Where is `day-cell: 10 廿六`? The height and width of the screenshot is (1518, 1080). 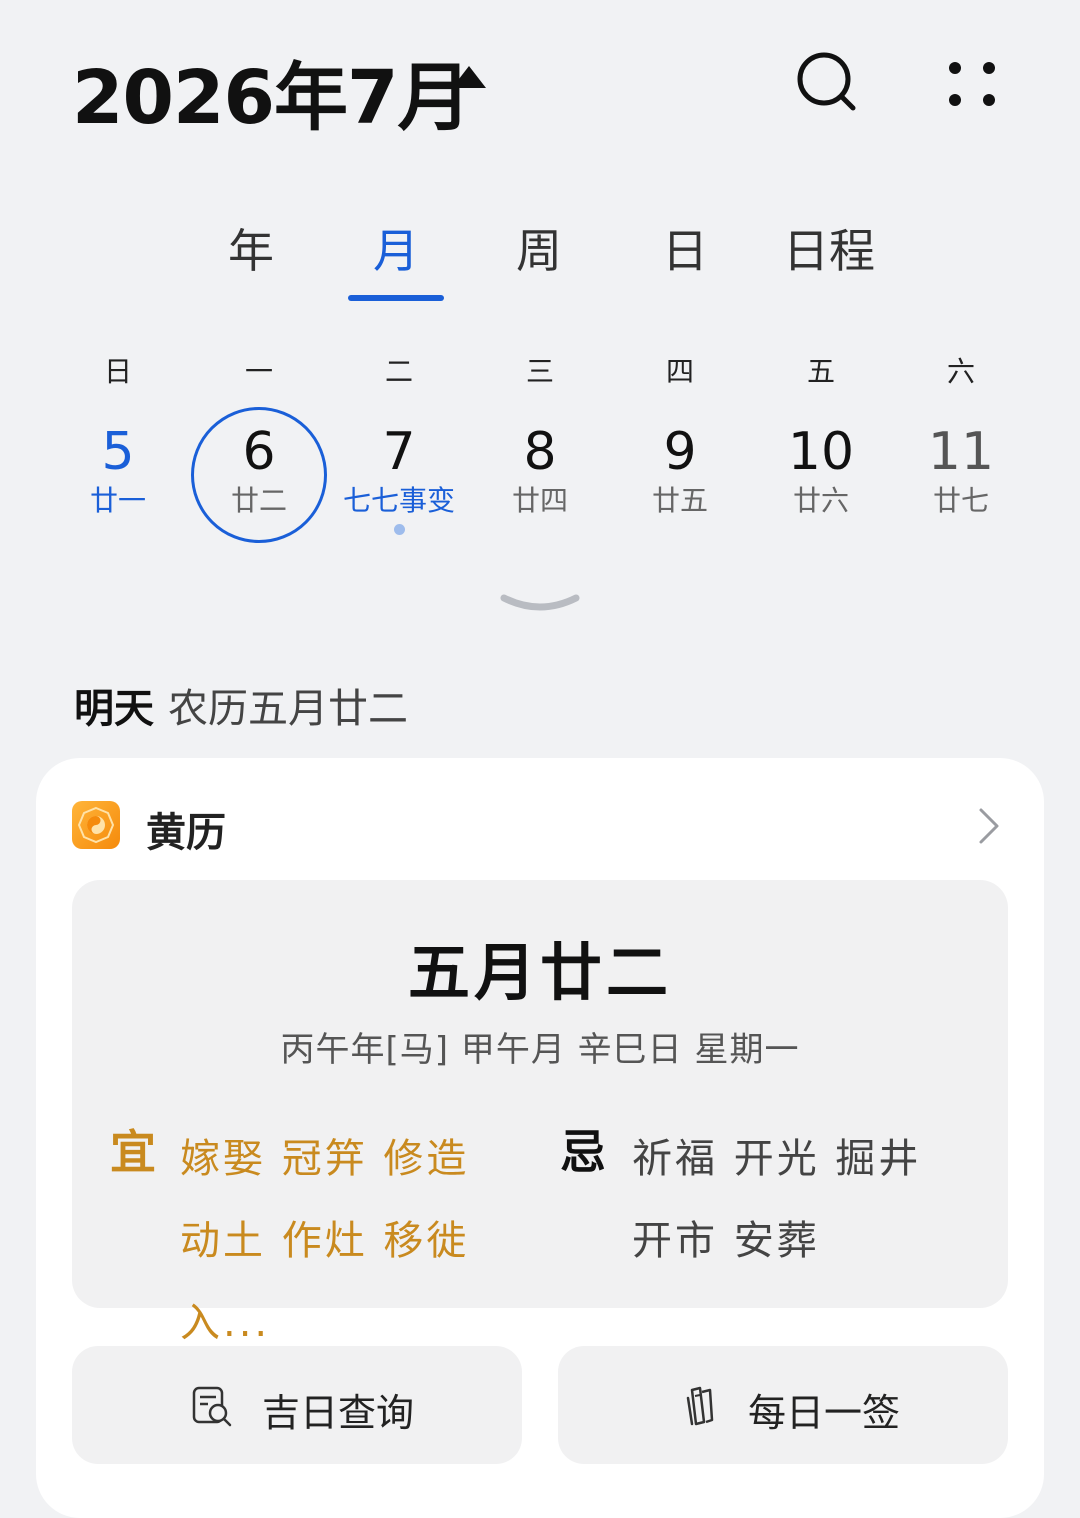 day-cell: 10 廿六 is located at coordinates (821, 469).